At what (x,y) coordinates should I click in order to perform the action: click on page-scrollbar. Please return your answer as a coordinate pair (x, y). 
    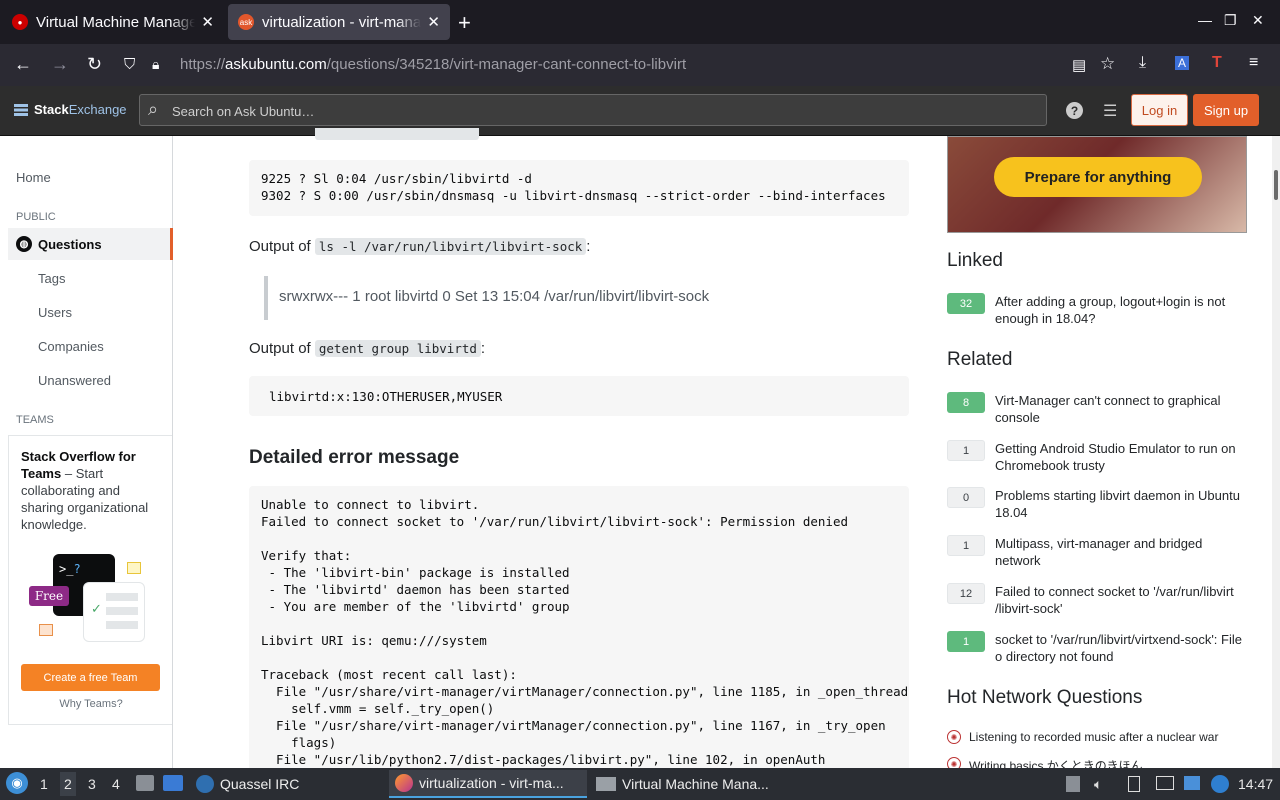
    Looking at the image, I should click on (1276, 452).